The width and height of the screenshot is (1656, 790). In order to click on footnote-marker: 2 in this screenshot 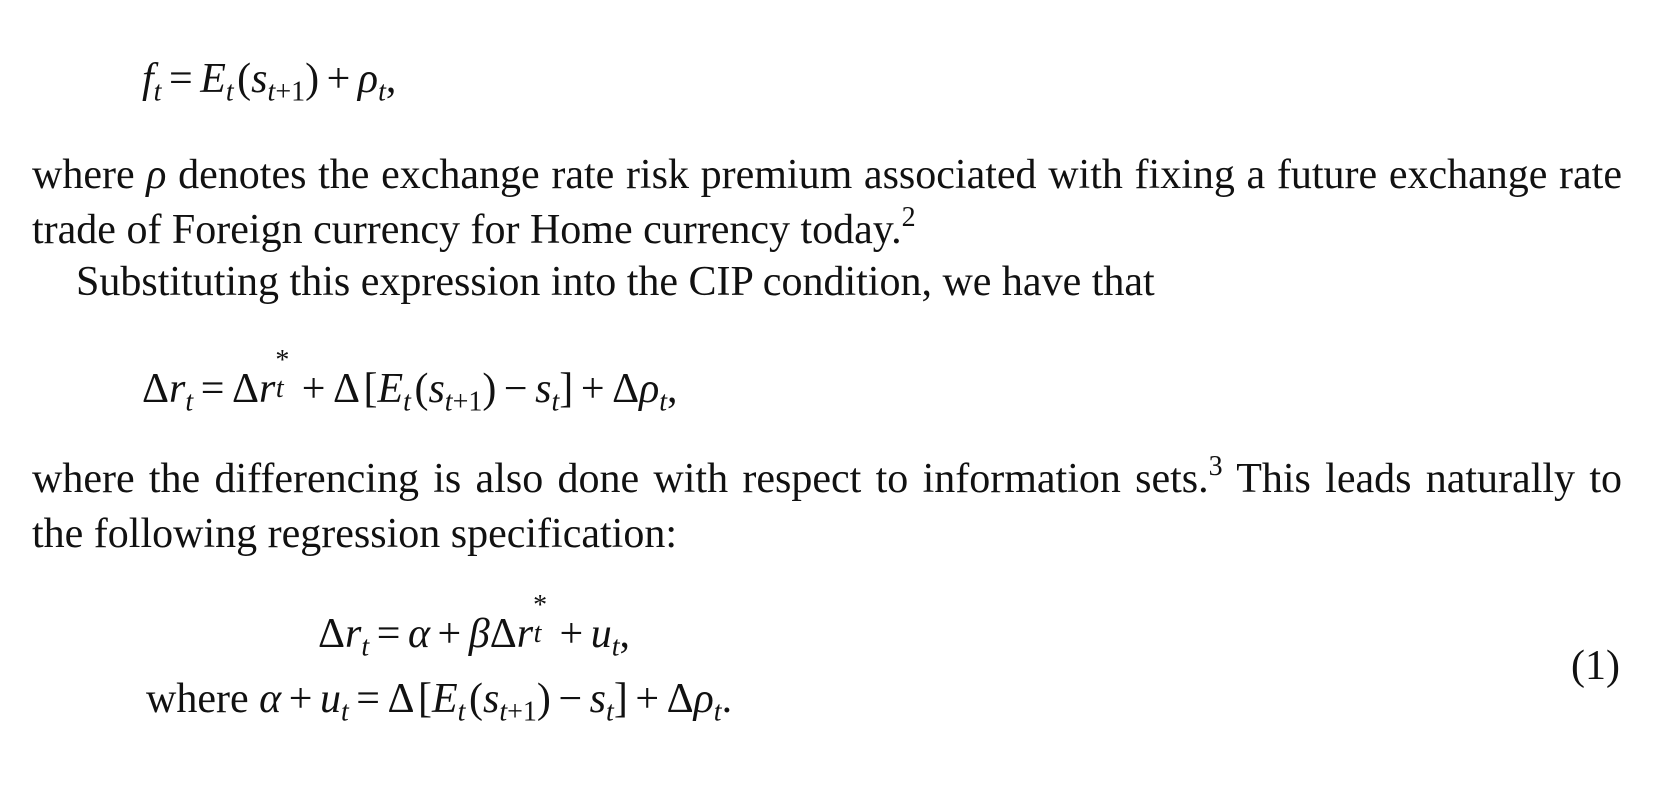, I will do `click(909, 217)`.